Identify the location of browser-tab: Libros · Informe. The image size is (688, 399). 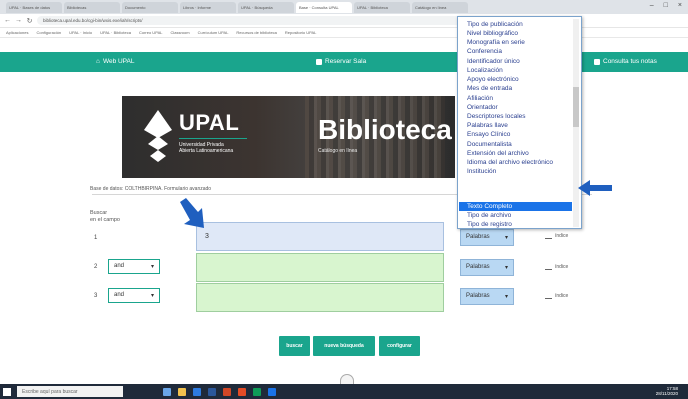
(208, 7).